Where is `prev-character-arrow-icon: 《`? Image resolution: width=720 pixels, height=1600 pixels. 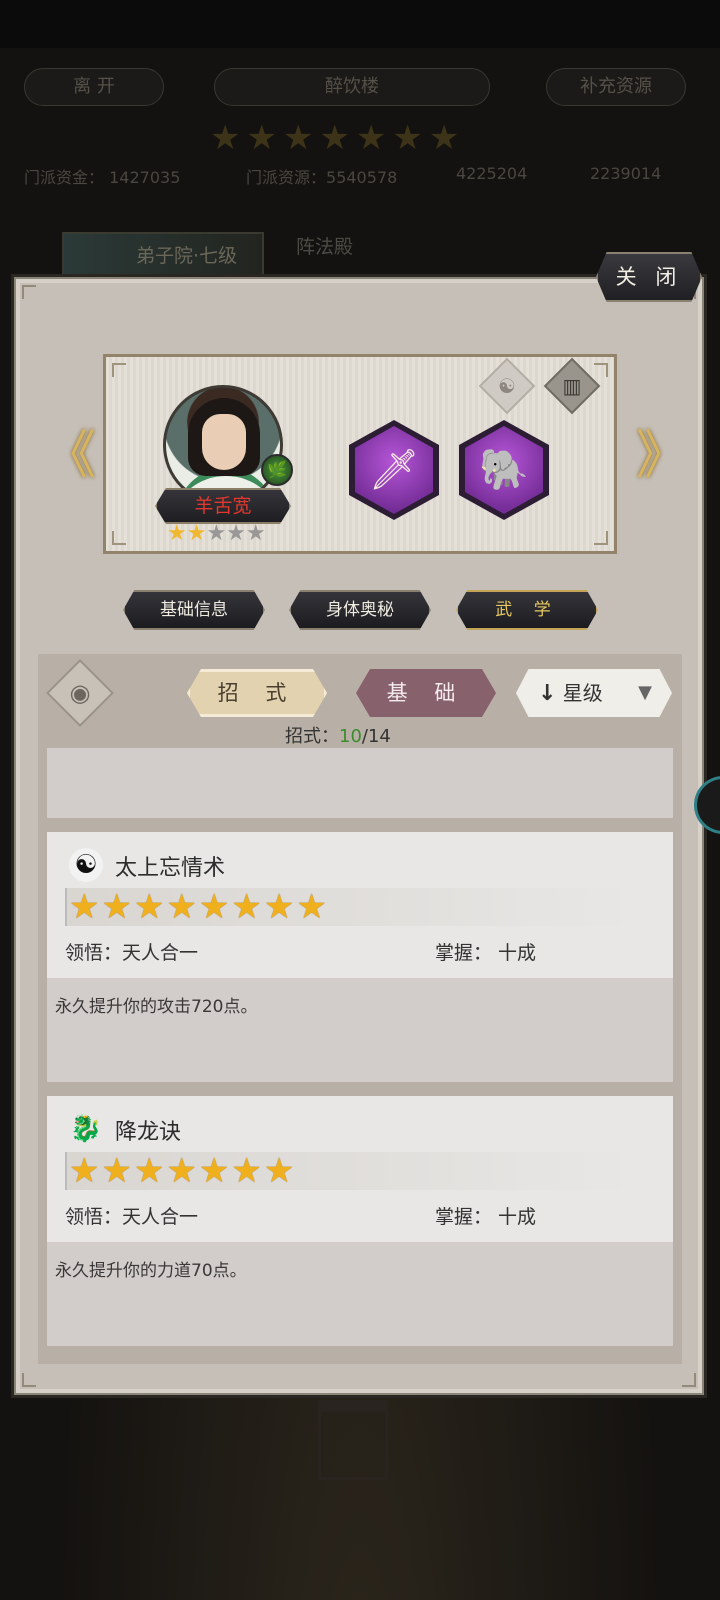
prev-character-arrow-icon: 《 is located at coordinates (70, 456).